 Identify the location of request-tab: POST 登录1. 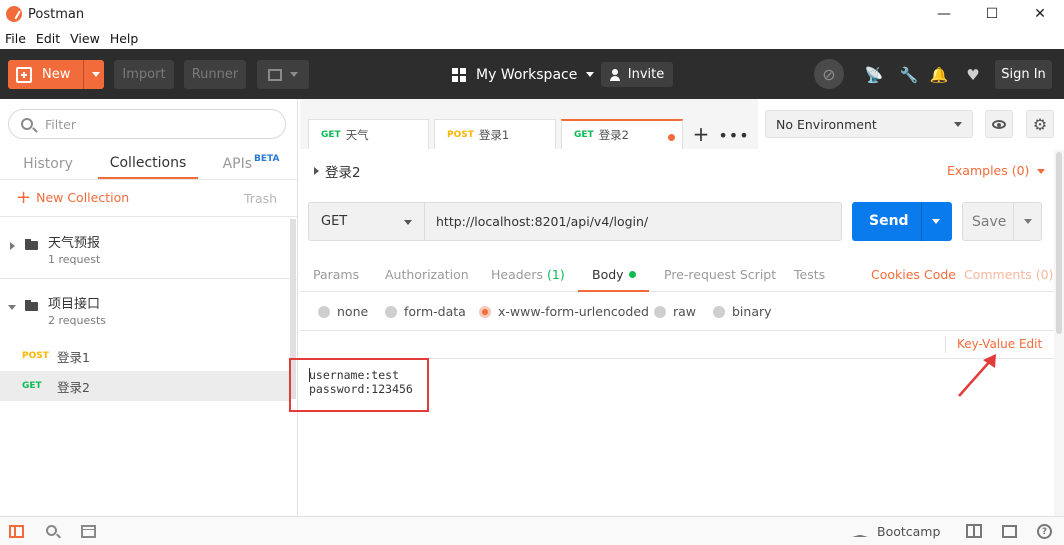
(495, 134).